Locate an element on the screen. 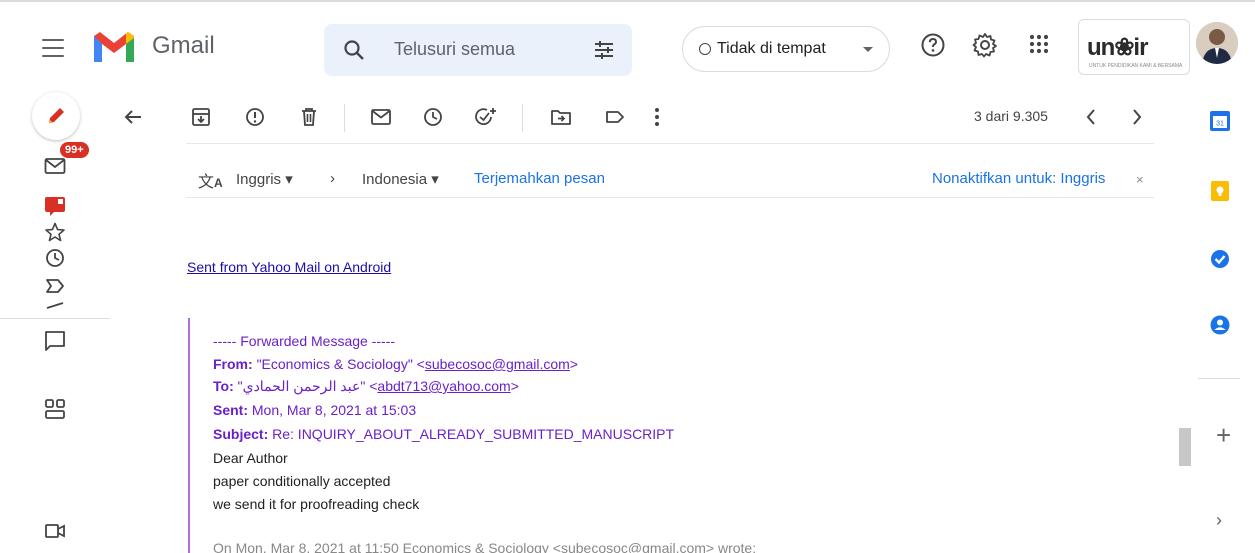 This screenshot has width=1255, height=553. next-chevron-icon is located at coordinates (1137, 117).